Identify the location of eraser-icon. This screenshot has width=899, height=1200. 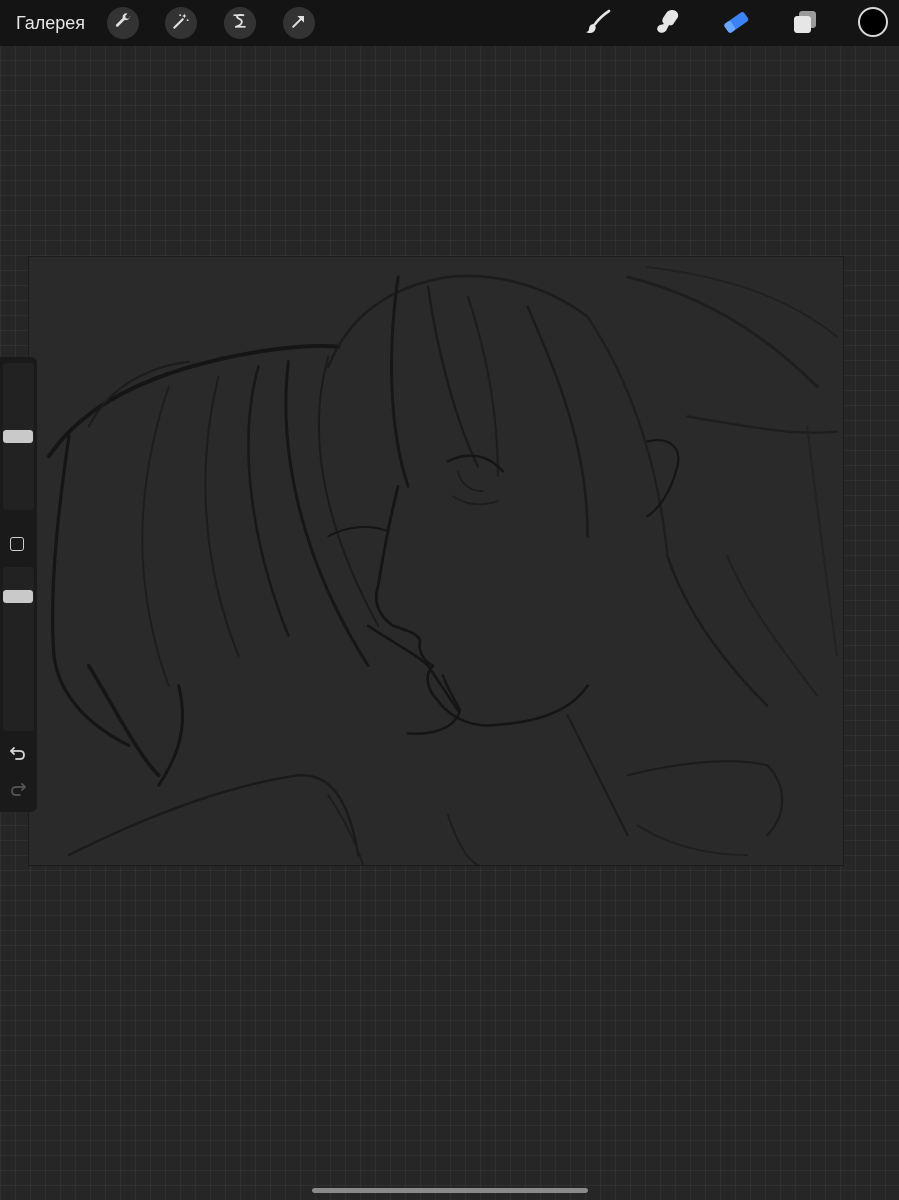
(736, 24).